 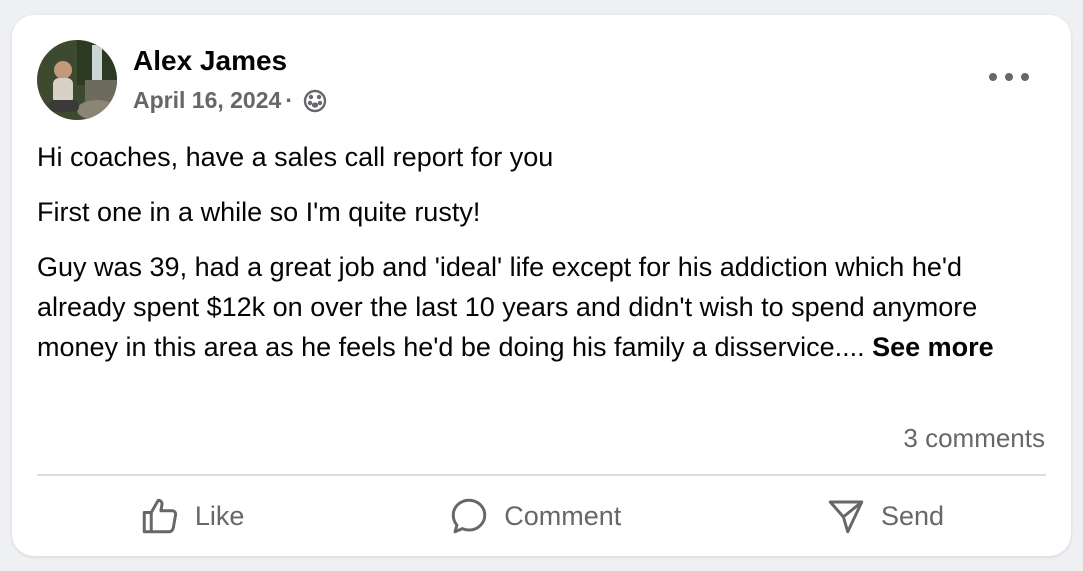 I want to click on like-label: Like, so click(x=219, y=515).